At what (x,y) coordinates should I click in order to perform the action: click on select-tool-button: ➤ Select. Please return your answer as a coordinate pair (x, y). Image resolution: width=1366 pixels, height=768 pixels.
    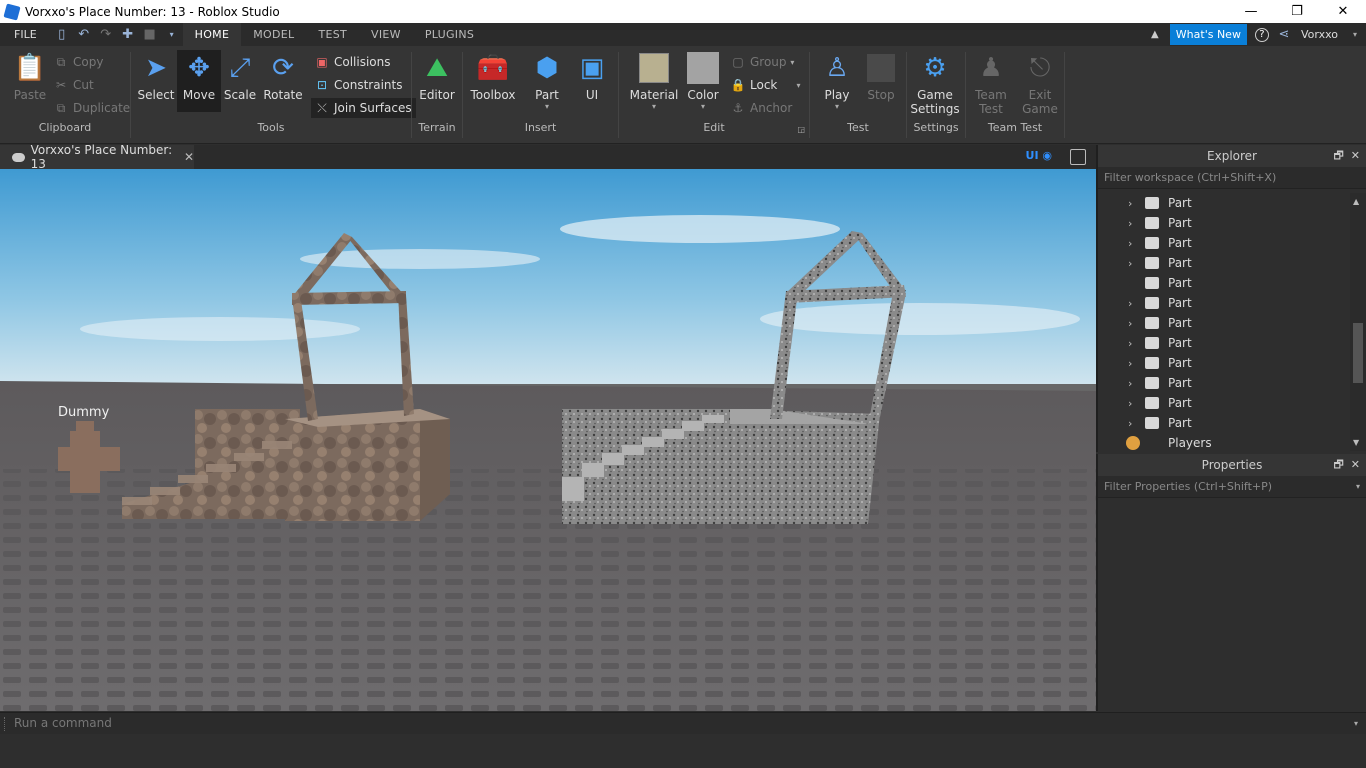
    Looking at the image, I should click on (156, 81).